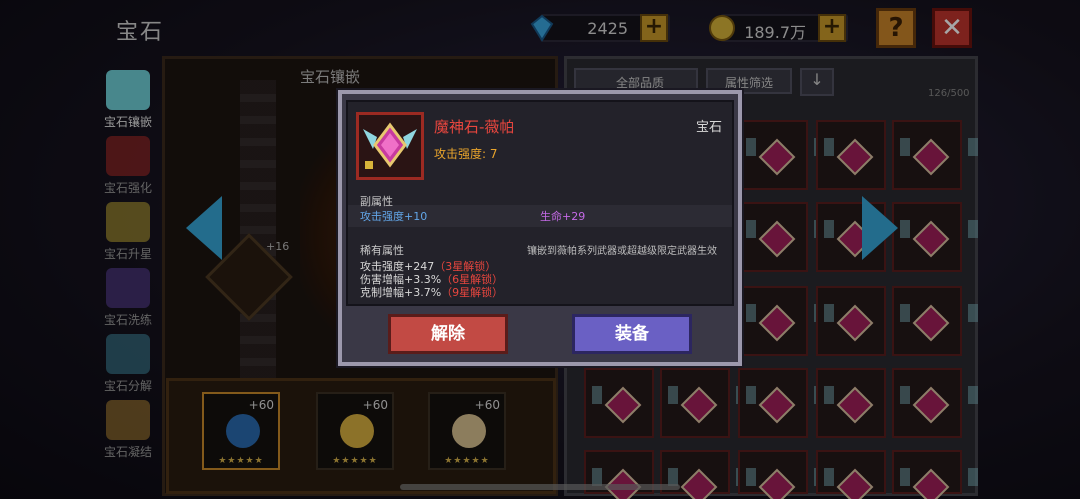 The height and width of the screenshot is (499, 1080). I want to click on sub-attr-hp: 生命+29, so click(563, 216).